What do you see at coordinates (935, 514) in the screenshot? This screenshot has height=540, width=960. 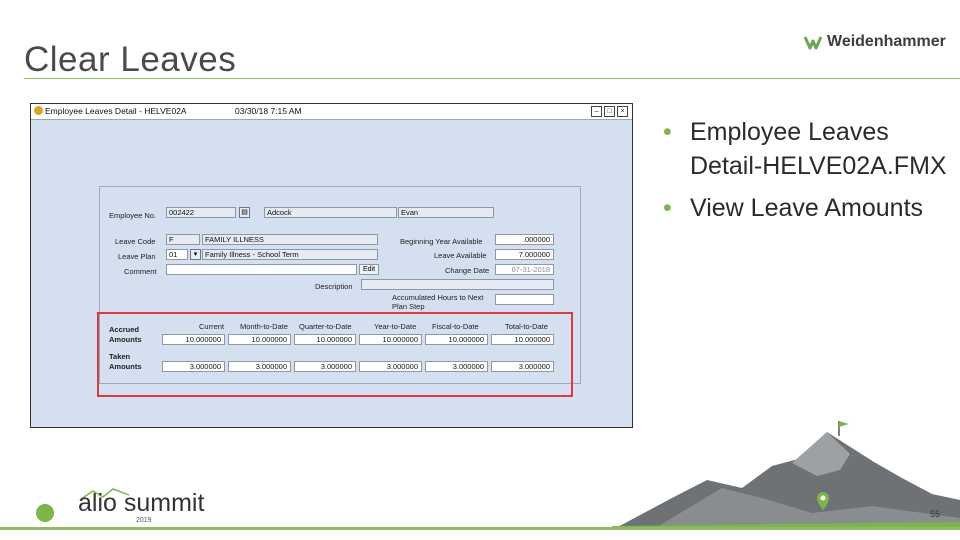 I see `page-number: 55` at bounding box center [935, 514].